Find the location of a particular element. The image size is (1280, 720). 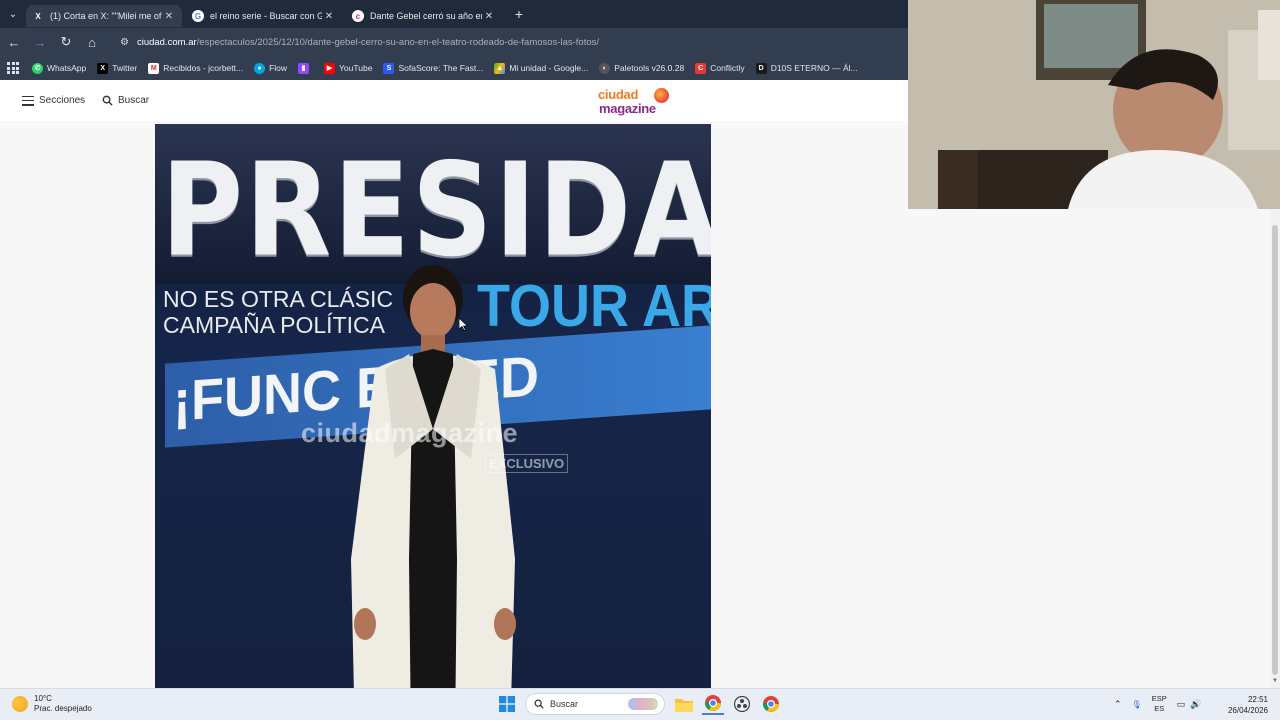

volume-icon: 🔊 is located at coordinates (1195, 704).